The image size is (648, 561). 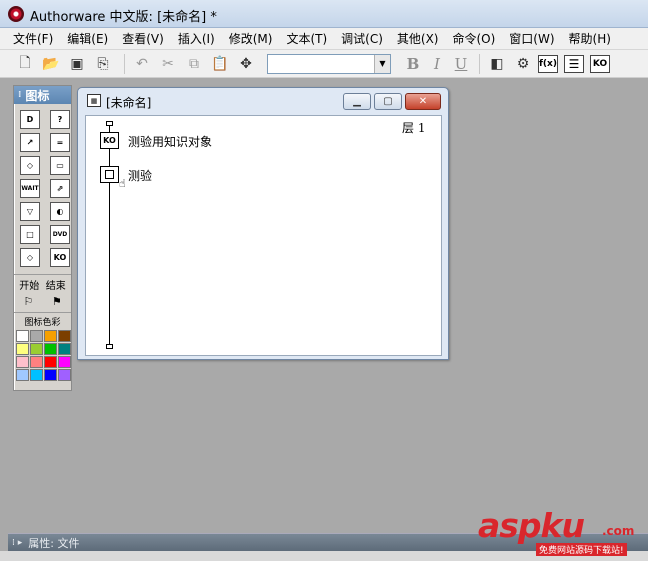 I want to click on menu-file: 文件(F), so click(x=33, y=39).